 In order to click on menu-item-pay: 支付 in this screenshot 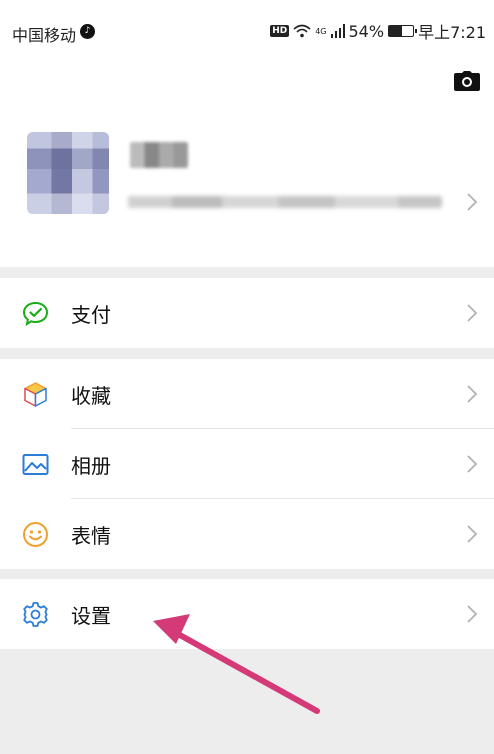, I will do `click(247, 313)`.